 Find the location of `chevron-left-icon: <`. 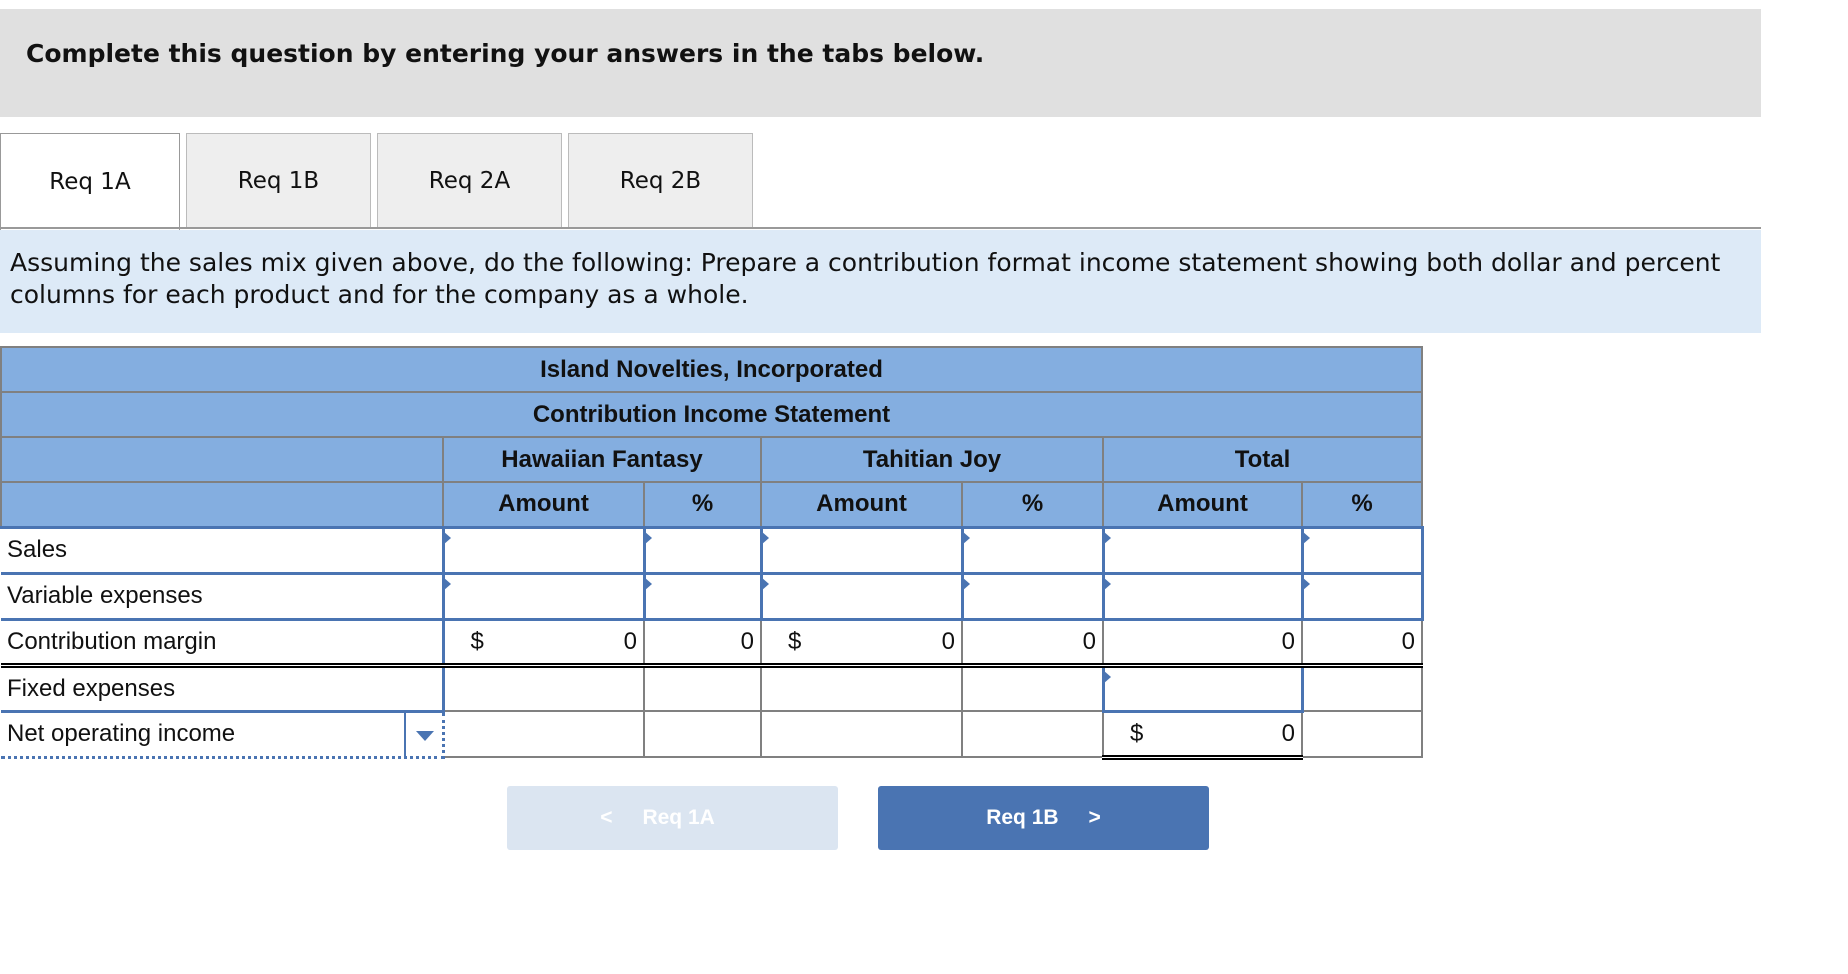

chevron-left-icon: < is located at coordinates (606, 817).